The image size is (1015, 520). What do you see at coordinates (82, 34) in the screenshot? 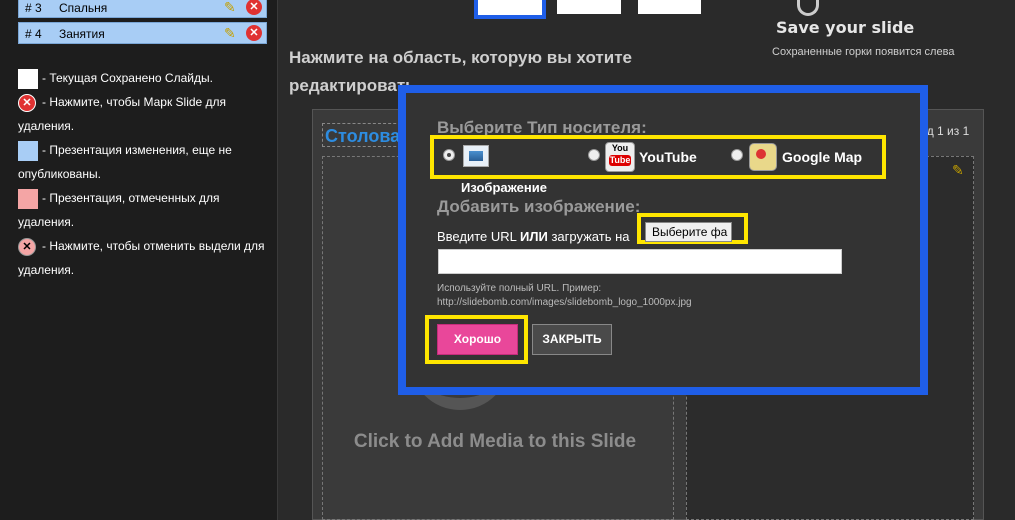
I see `slide-name: Занятия` at bounding box center [82, 34].